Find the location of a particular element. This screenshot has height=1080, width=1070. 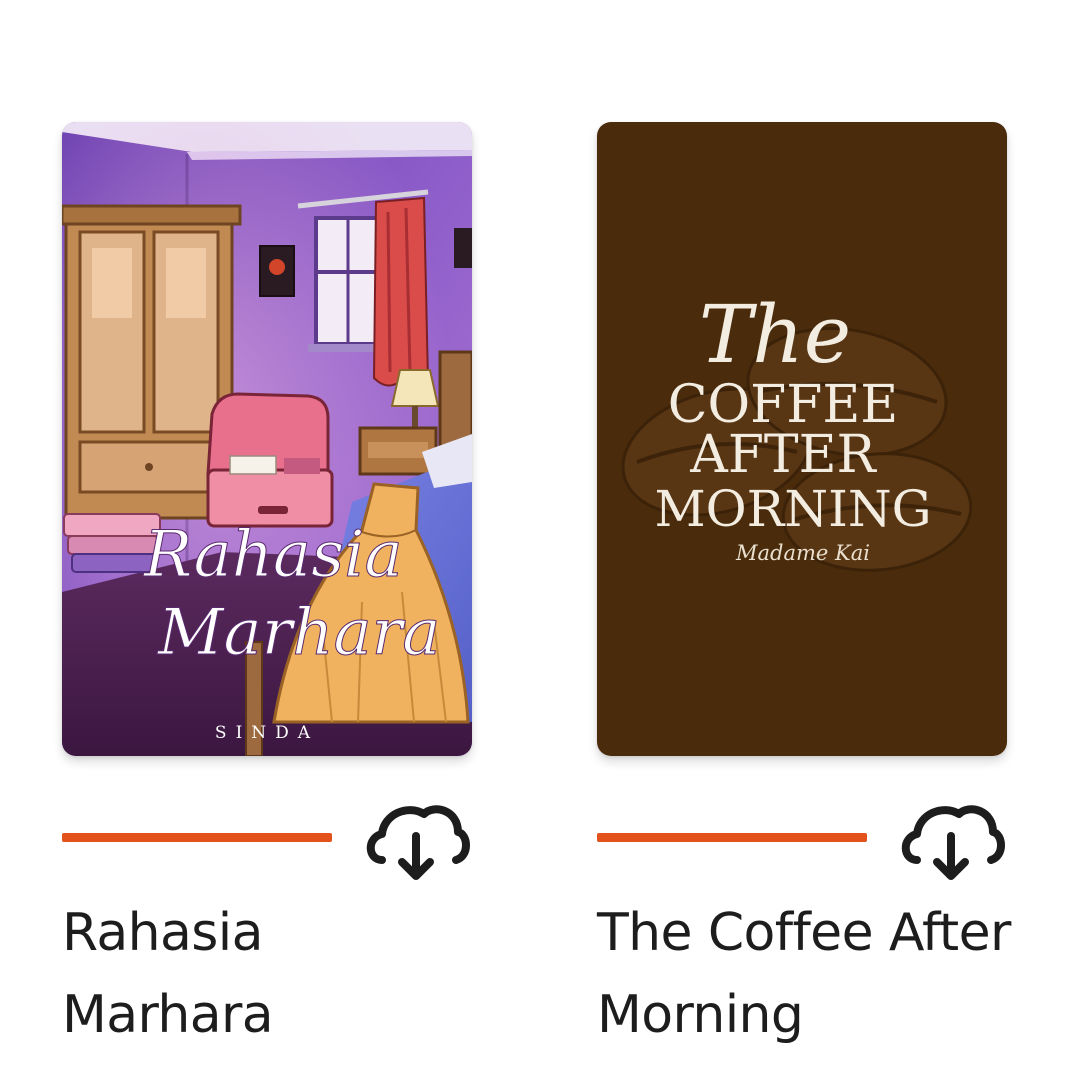

cover-title-line-4: MORNING is located at coordinates (792, 509).